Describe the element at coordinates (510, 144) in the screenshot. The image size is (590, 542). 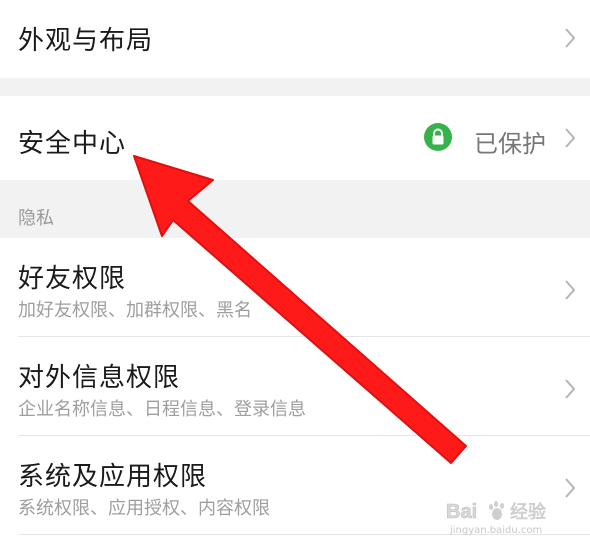
I see `security-status: 已保护` at that location.